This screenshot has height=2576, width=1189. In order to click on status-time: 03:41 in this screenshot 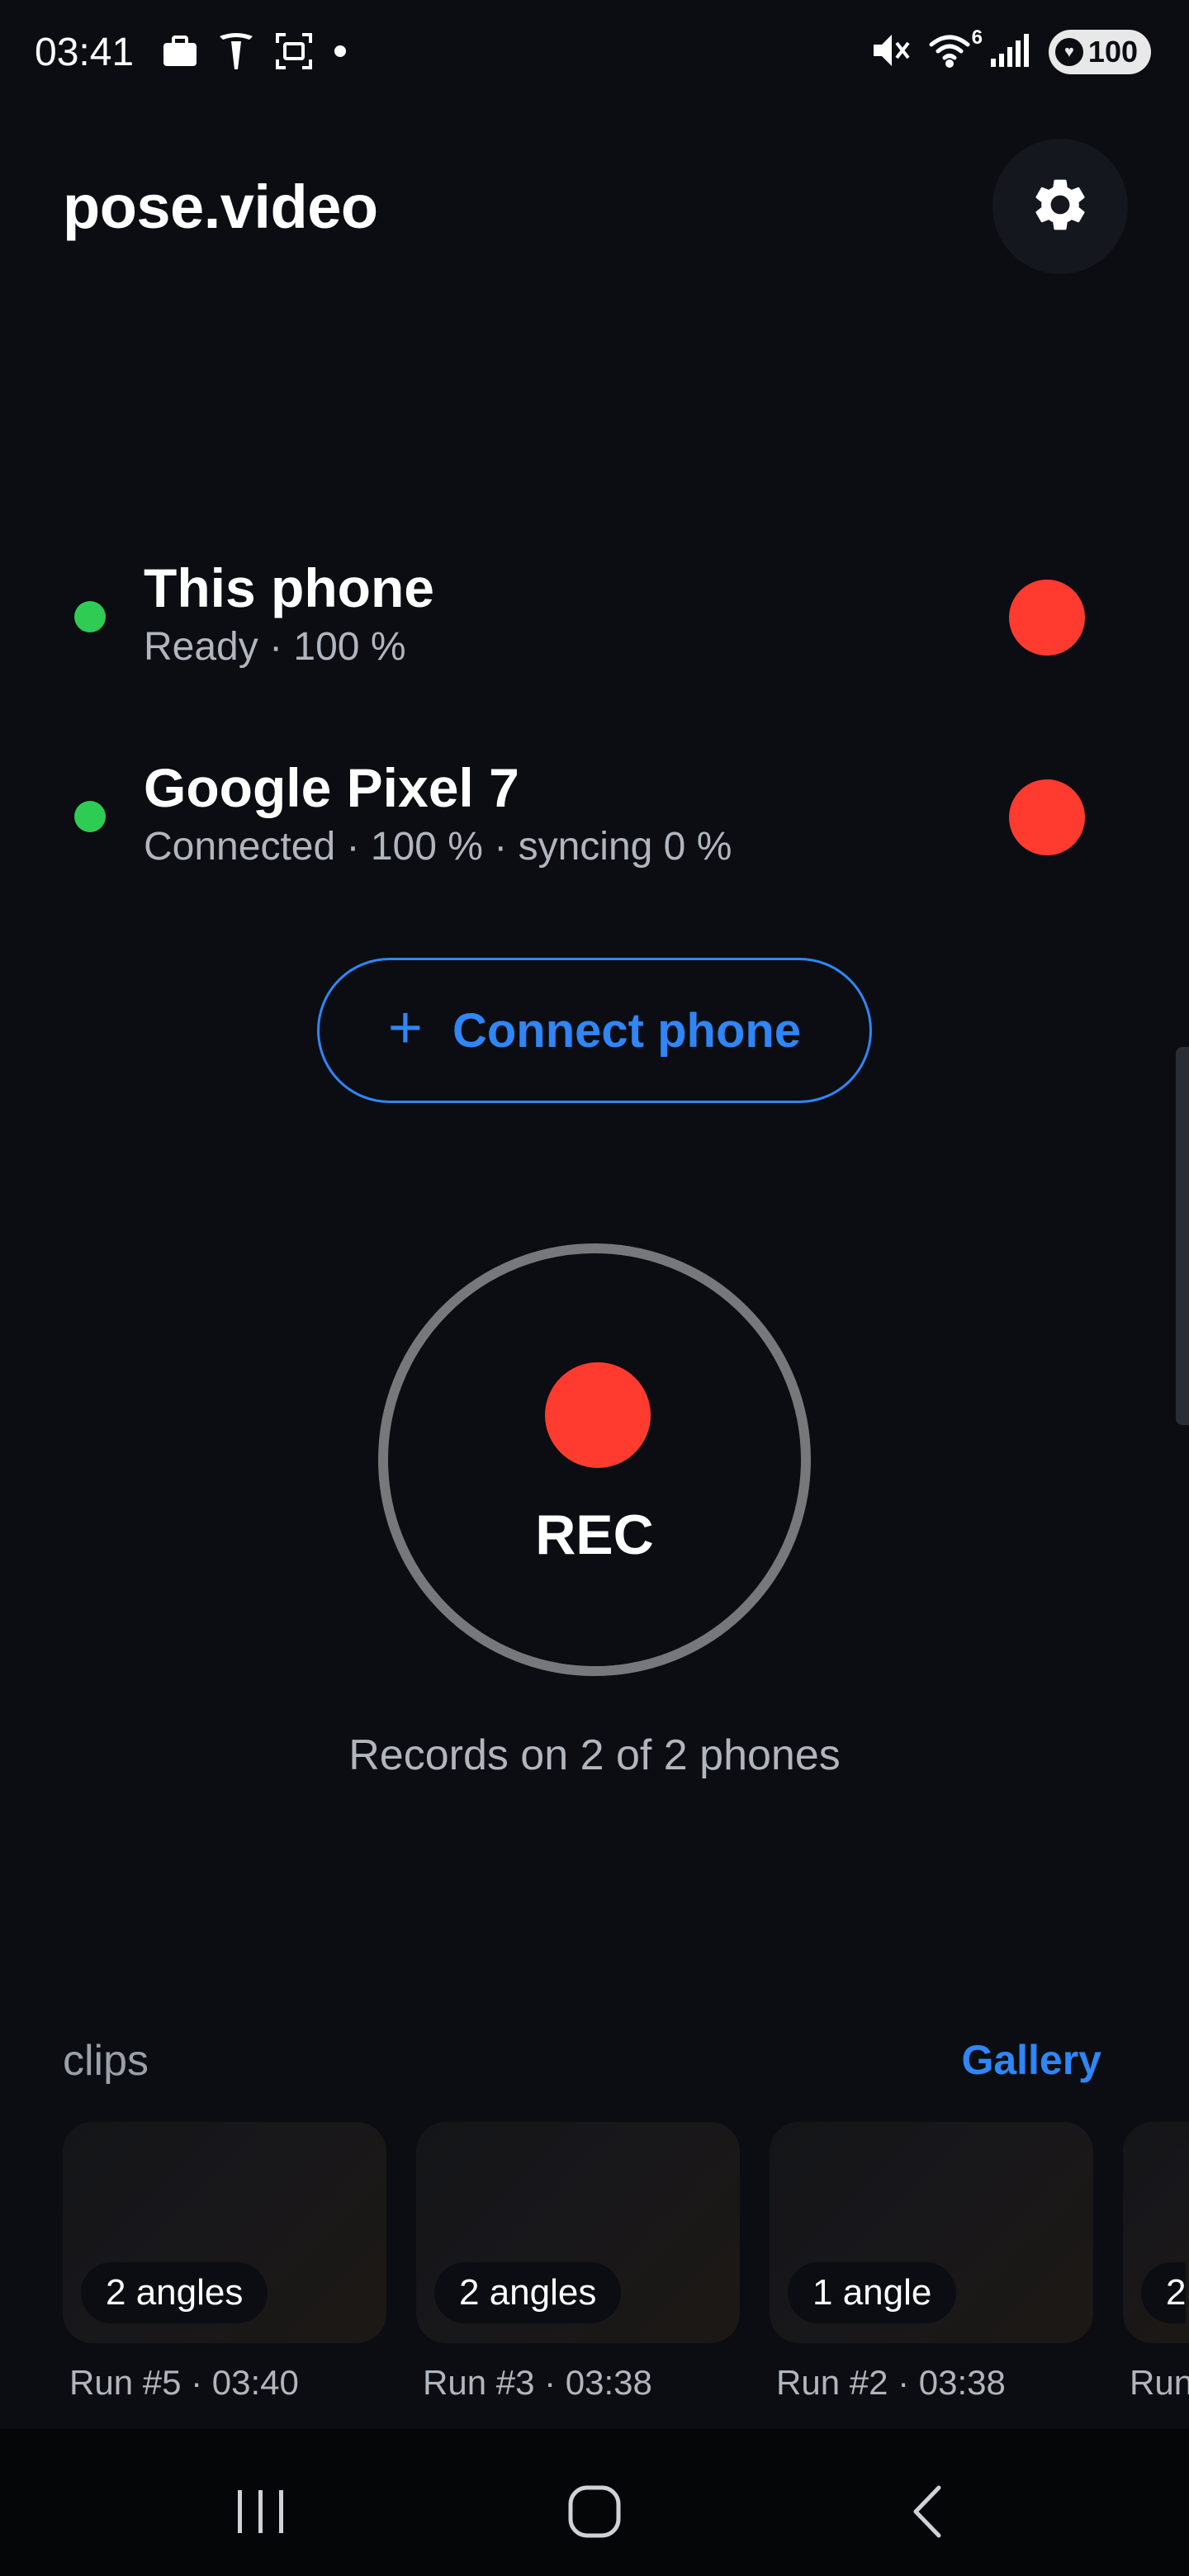, I will do `click(85, 52)`.